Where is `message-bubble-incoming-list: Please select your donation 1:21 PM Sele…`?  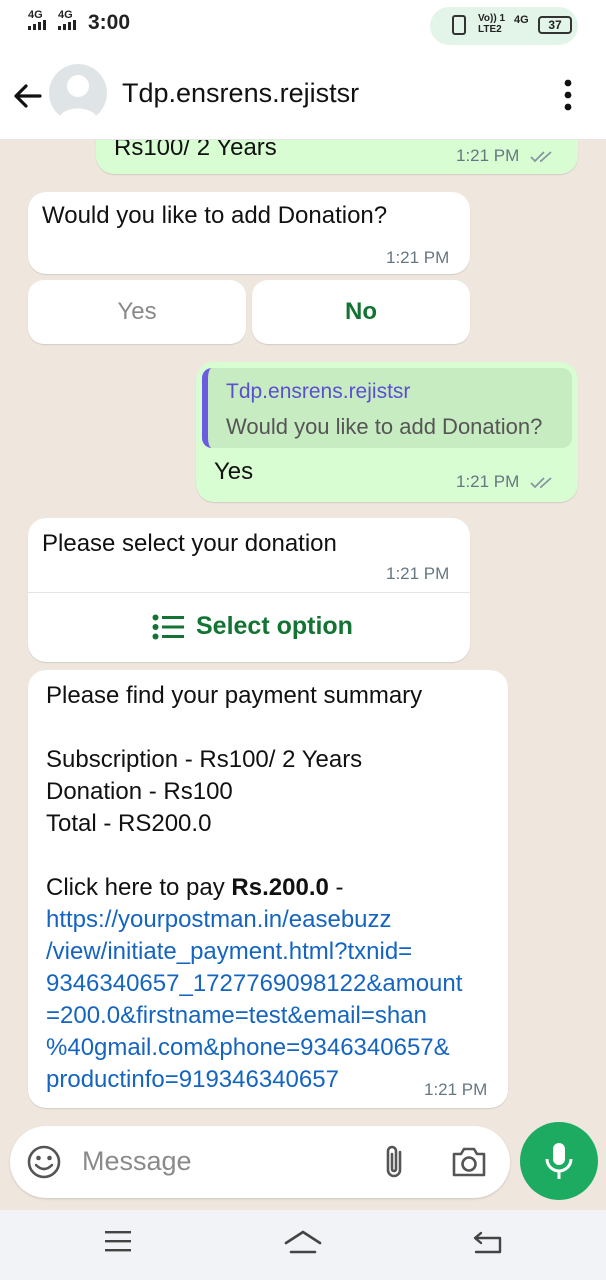 message-bubble-incoming-list: Please select your donation 1:21 PM Sele… is located at coordinates (249, 590).